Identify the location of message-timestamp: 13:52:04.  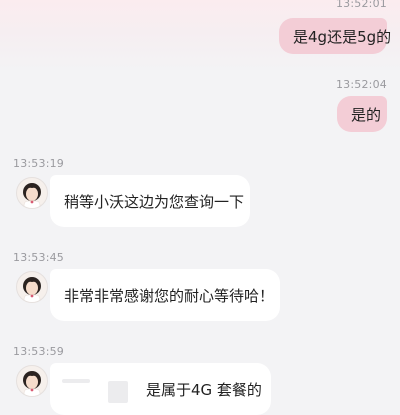
(361, 84).